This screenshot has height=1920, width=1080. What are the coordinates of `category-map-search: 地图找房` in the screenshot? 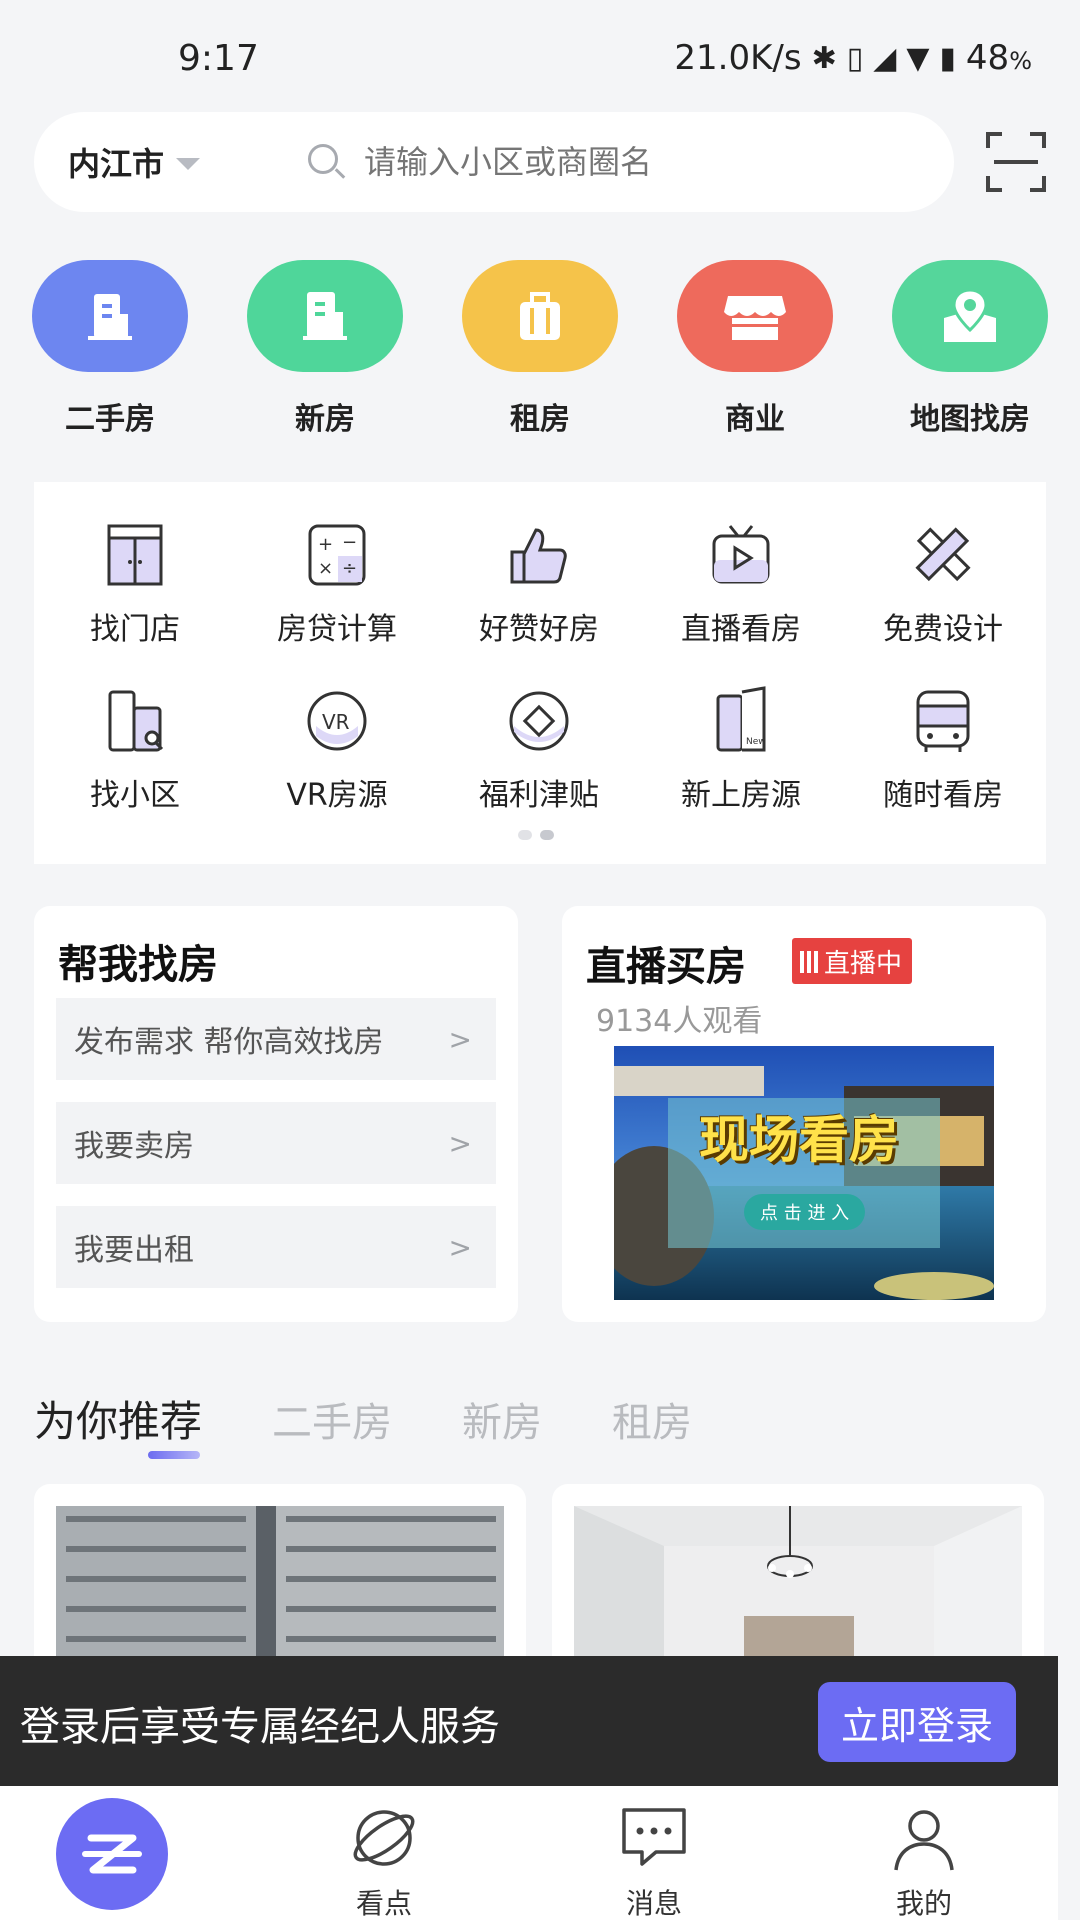 It's located at (970, 349).